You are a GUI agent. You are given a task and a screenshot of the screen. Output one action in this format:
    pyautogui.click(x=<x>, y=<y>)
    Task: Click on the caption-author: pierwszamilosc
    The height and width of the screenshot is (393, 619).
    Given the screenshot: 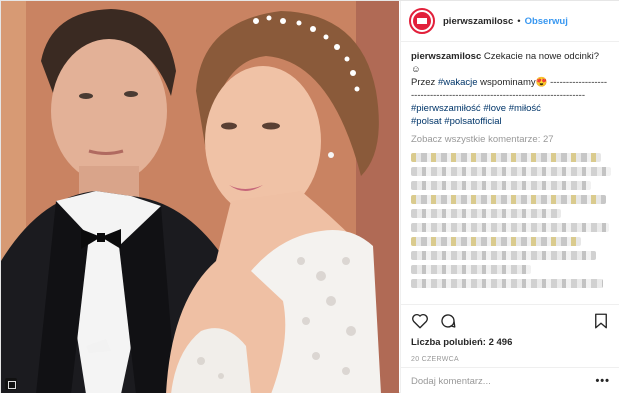 What is the action you would take?
    pyautogui.click(x=446, y=56)
    